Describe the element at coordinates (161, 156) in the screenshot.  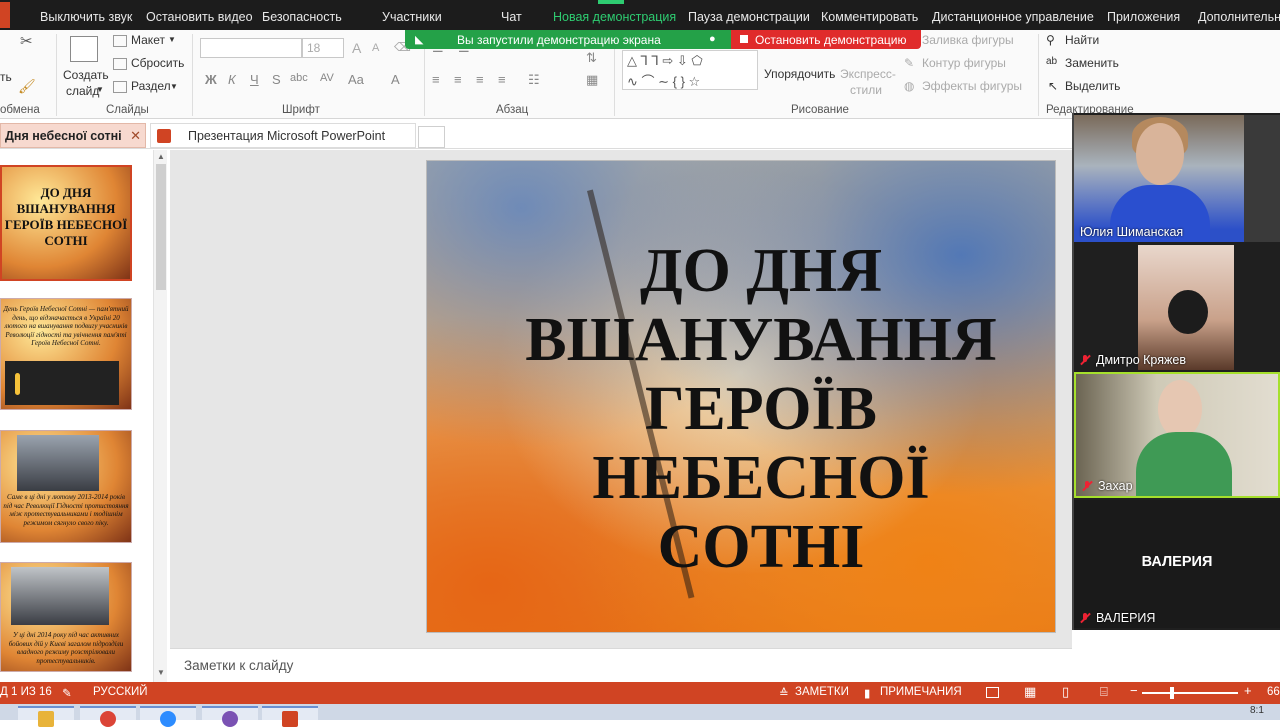
I see `scroll-up-icon: ▲` at that location.